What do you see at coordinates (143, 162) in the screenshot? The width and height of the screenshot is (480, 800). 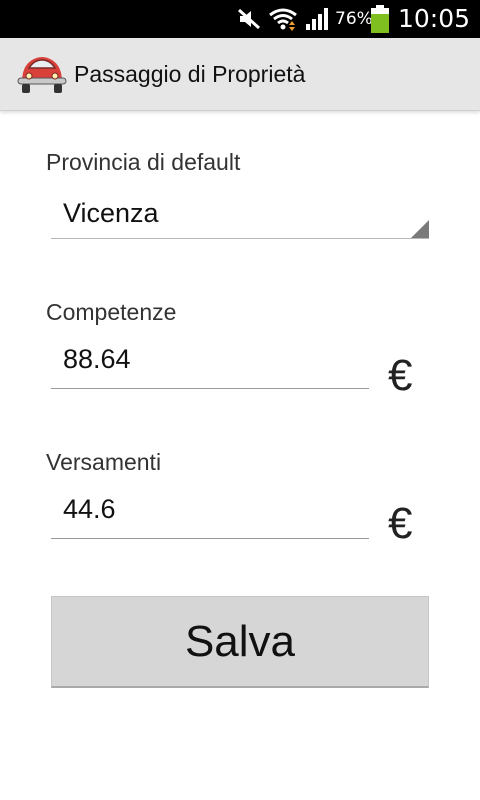 I see `provincia-label: Provincia di default` at bounding box center [143, 162].